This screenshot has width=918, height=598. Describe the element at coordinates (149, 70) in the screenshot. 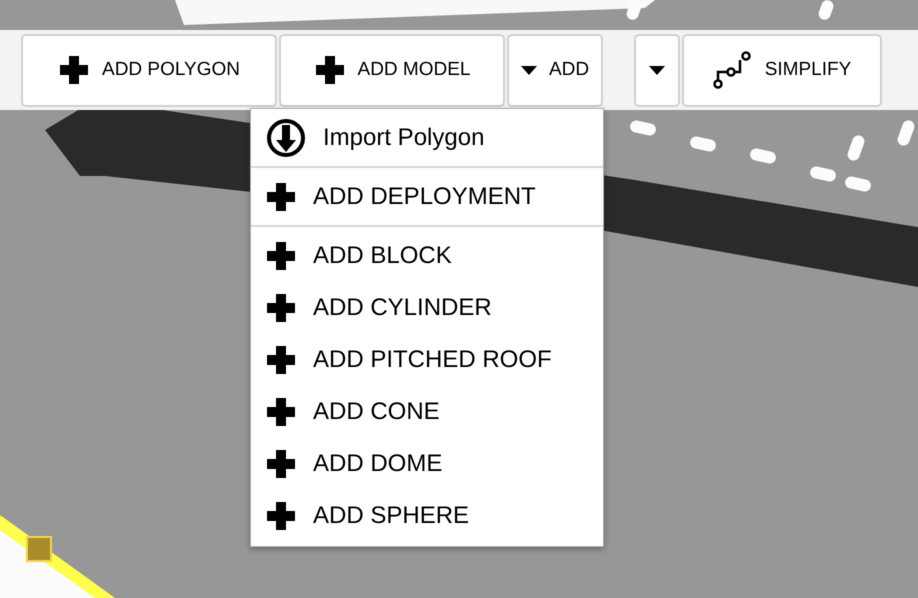

I see `toolbar-button: ADD POLYGON` at that location.